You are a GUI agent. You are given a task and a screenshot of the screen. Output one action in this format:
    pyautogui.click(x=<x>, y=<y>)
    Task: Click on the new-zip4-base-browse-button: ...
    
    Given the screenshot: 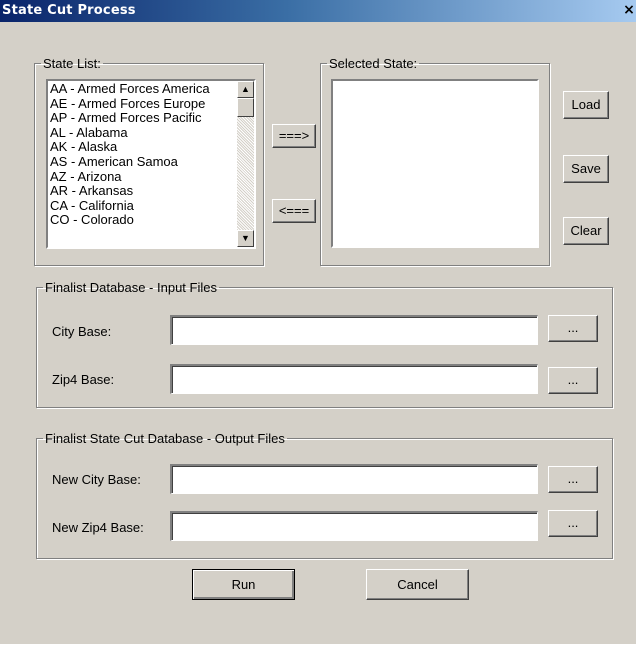 What is the action you would take?
    pyautogui.click(x=573, y=523)
    